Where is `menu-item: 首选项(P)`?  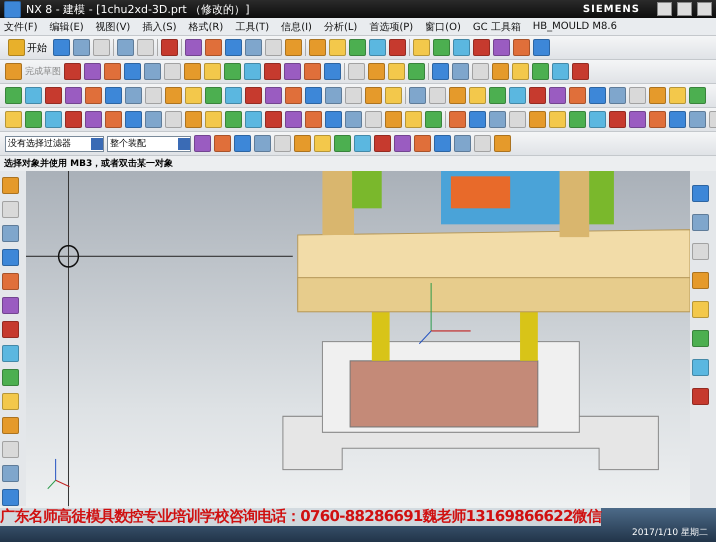
menu-item: 首选项(P) is located at coordinates (391, 27).